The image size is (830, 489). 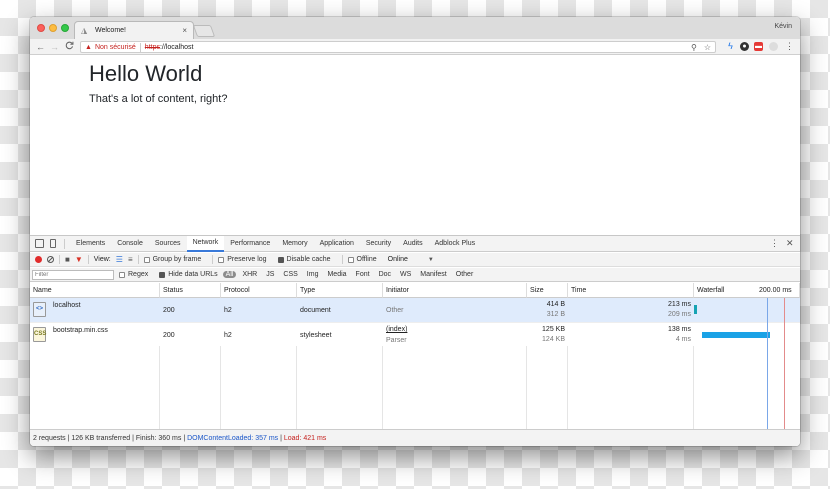 What do you see at coordinates (73, 274) in the screenshot?
I see `filter-input` at bounding box center [73, 274].